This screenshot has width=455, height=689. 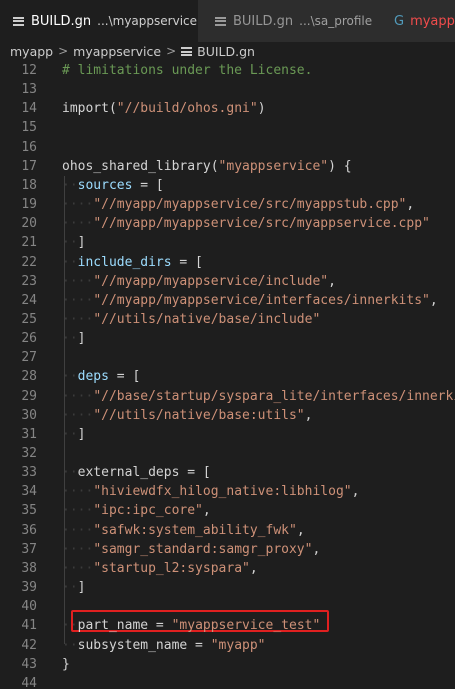 What do you see at coordinates (29, 511) in the screenshot?
I see `line-number: 35` at bounding box center [29, 511].